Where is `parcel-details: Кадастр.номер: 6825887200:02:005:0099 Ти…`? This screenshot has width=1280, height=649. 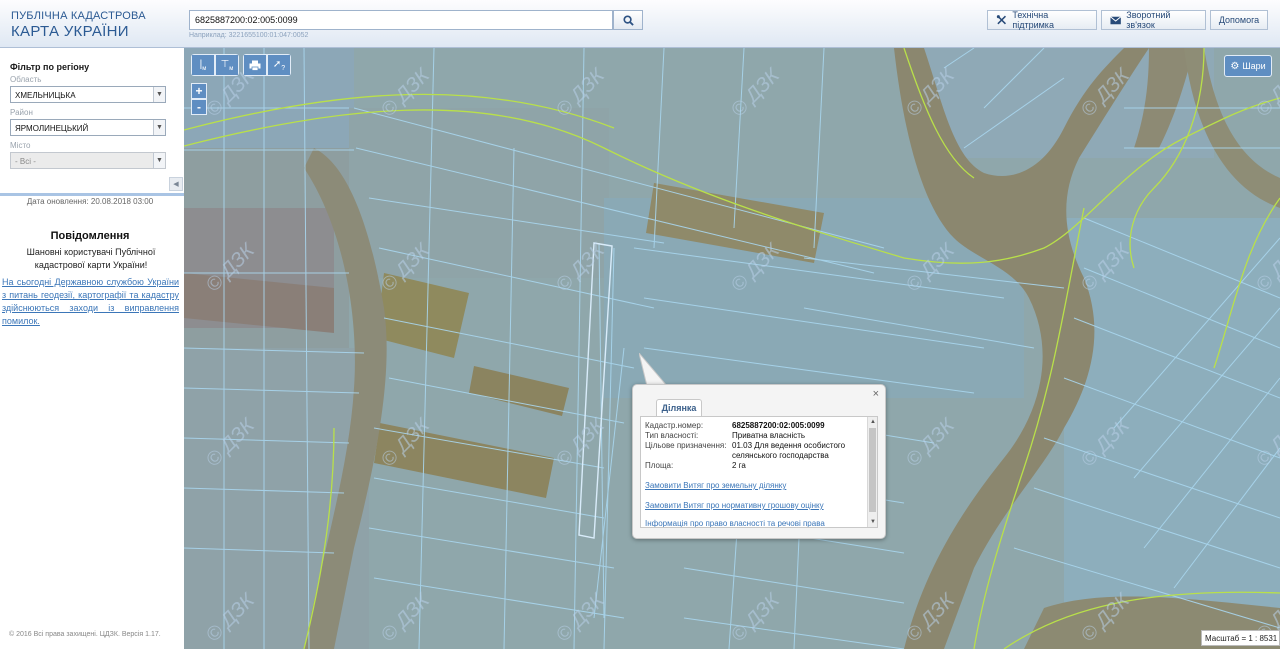 parcel-details: Кадастр.номер: 6825887200:02:005:0099 Ти… is located at coordinates (759, 472).